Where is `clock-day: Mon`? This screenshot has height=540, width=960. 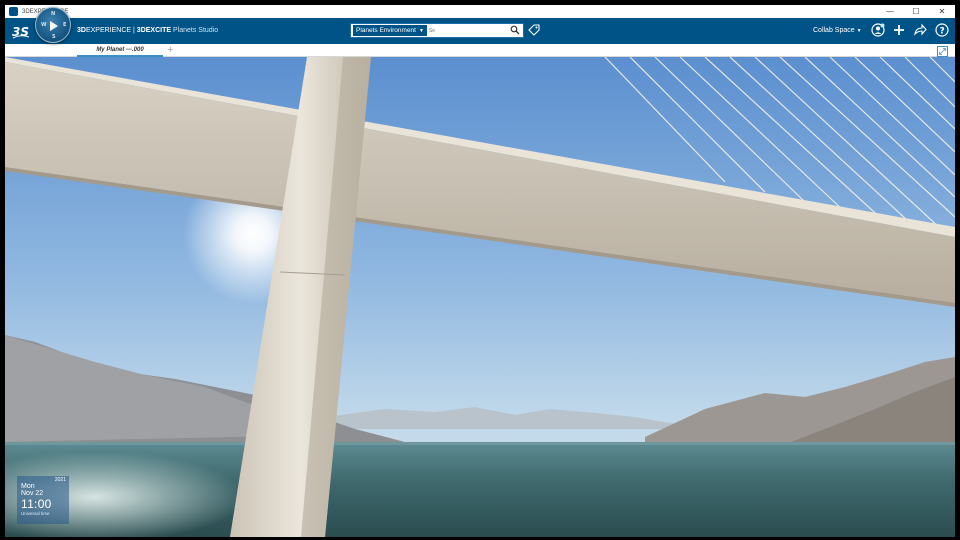
clock-day: Mon is located at coordinates (28, 486).